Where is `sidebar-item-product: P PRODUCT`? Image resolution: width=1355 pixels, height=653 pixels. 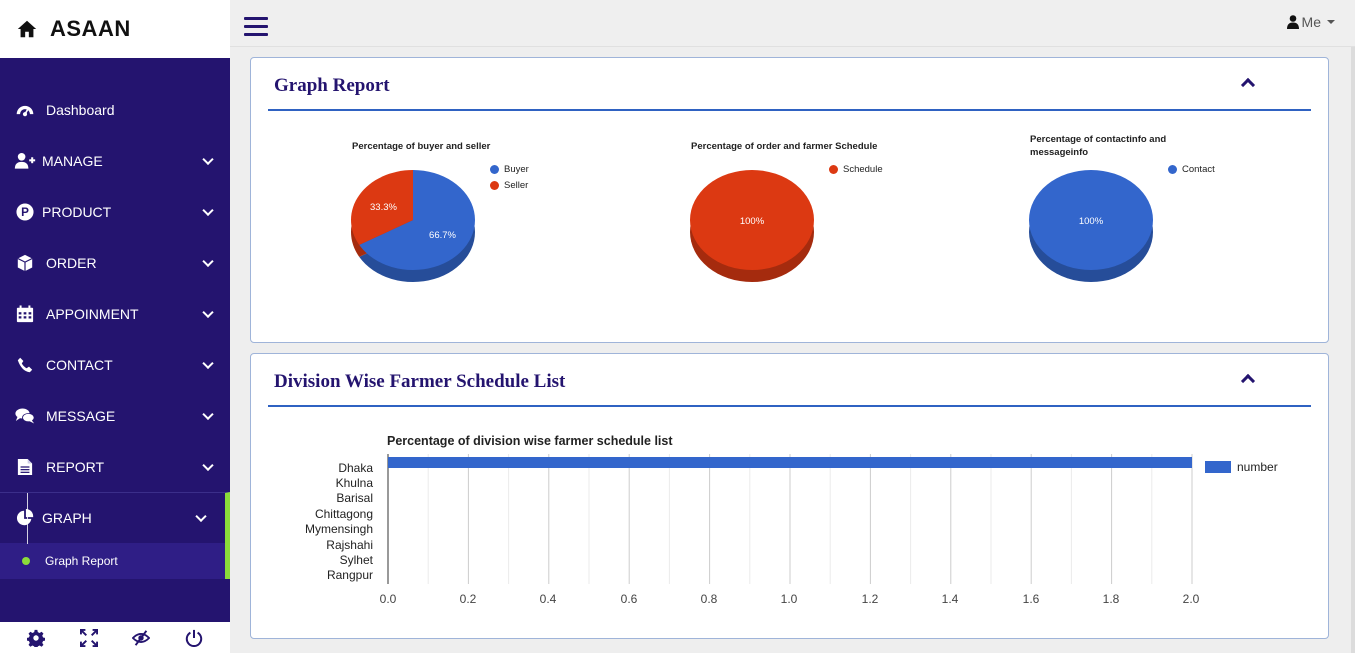 sidebar-item-product: P PRODUCT is located at coordinates (115, 211).